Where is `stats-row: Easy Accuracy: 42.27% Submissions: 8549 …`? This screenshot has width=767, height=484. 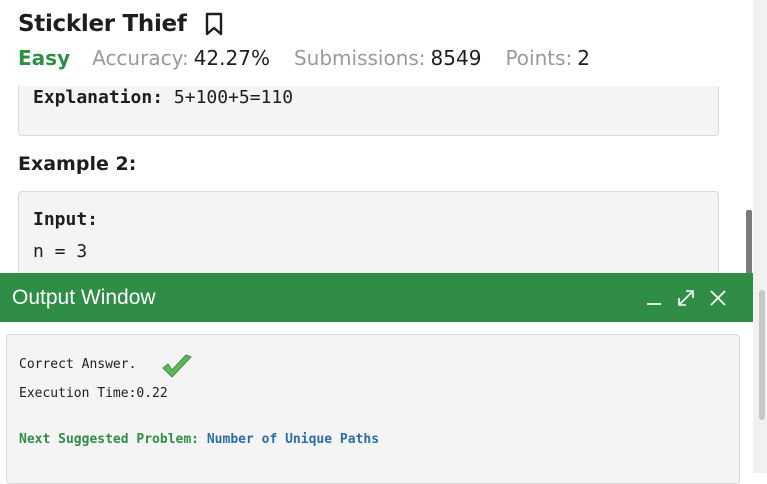
stats-row: Easy Accuracy: 42.27% Submissions: 8549 … is located at coordinates (316, 58).